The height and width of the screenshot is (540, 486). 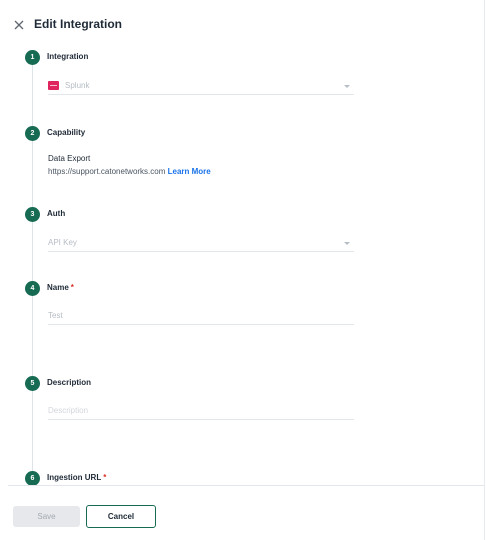 I want to click on step-number-badge: 3, so click(x=32, y=214).